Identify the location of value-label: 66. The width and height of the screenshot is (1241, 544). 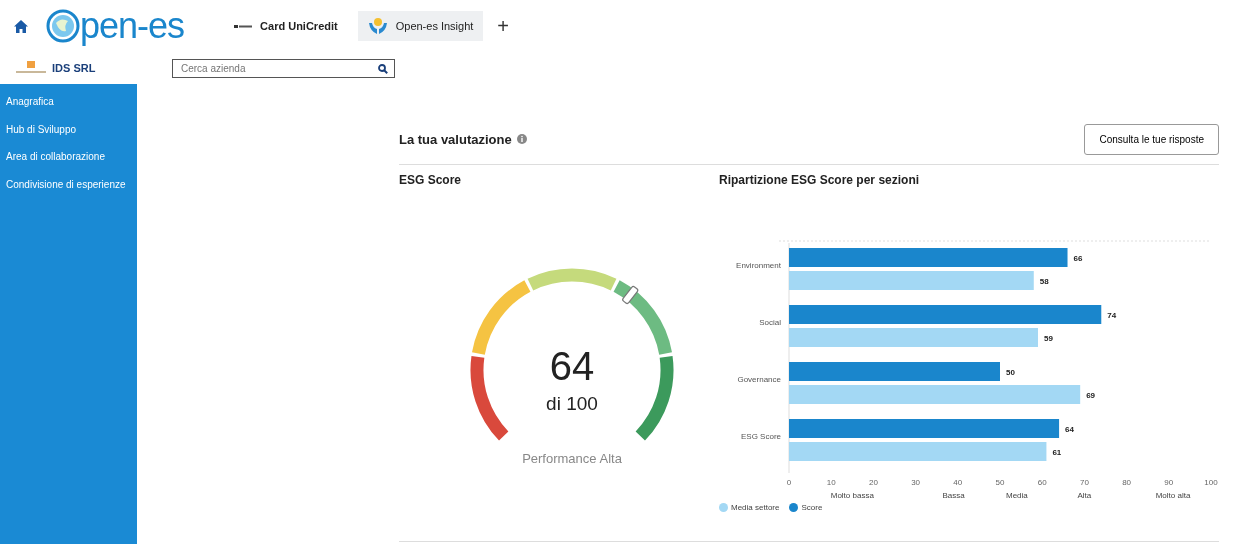
(1078, 258).